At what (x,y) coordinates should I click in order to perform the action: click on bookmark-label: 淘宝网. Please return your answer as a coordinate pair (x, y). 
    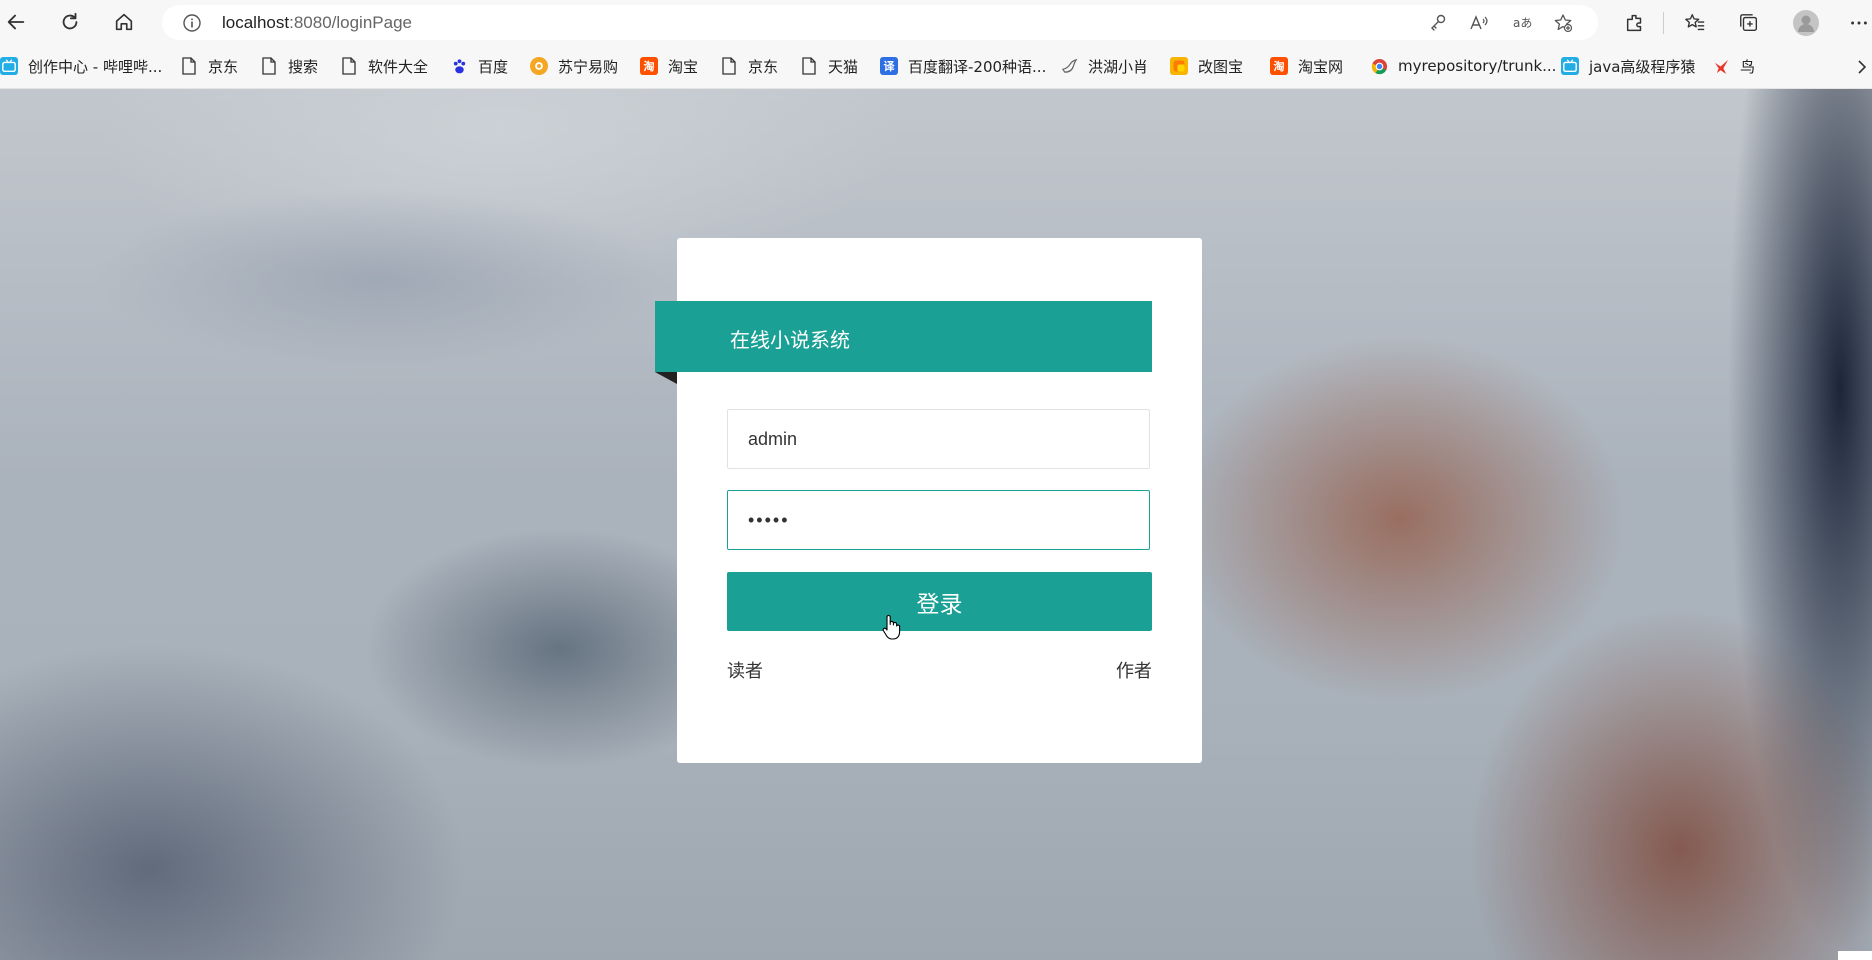
    Looking at the image, I should click on (1321, 66).